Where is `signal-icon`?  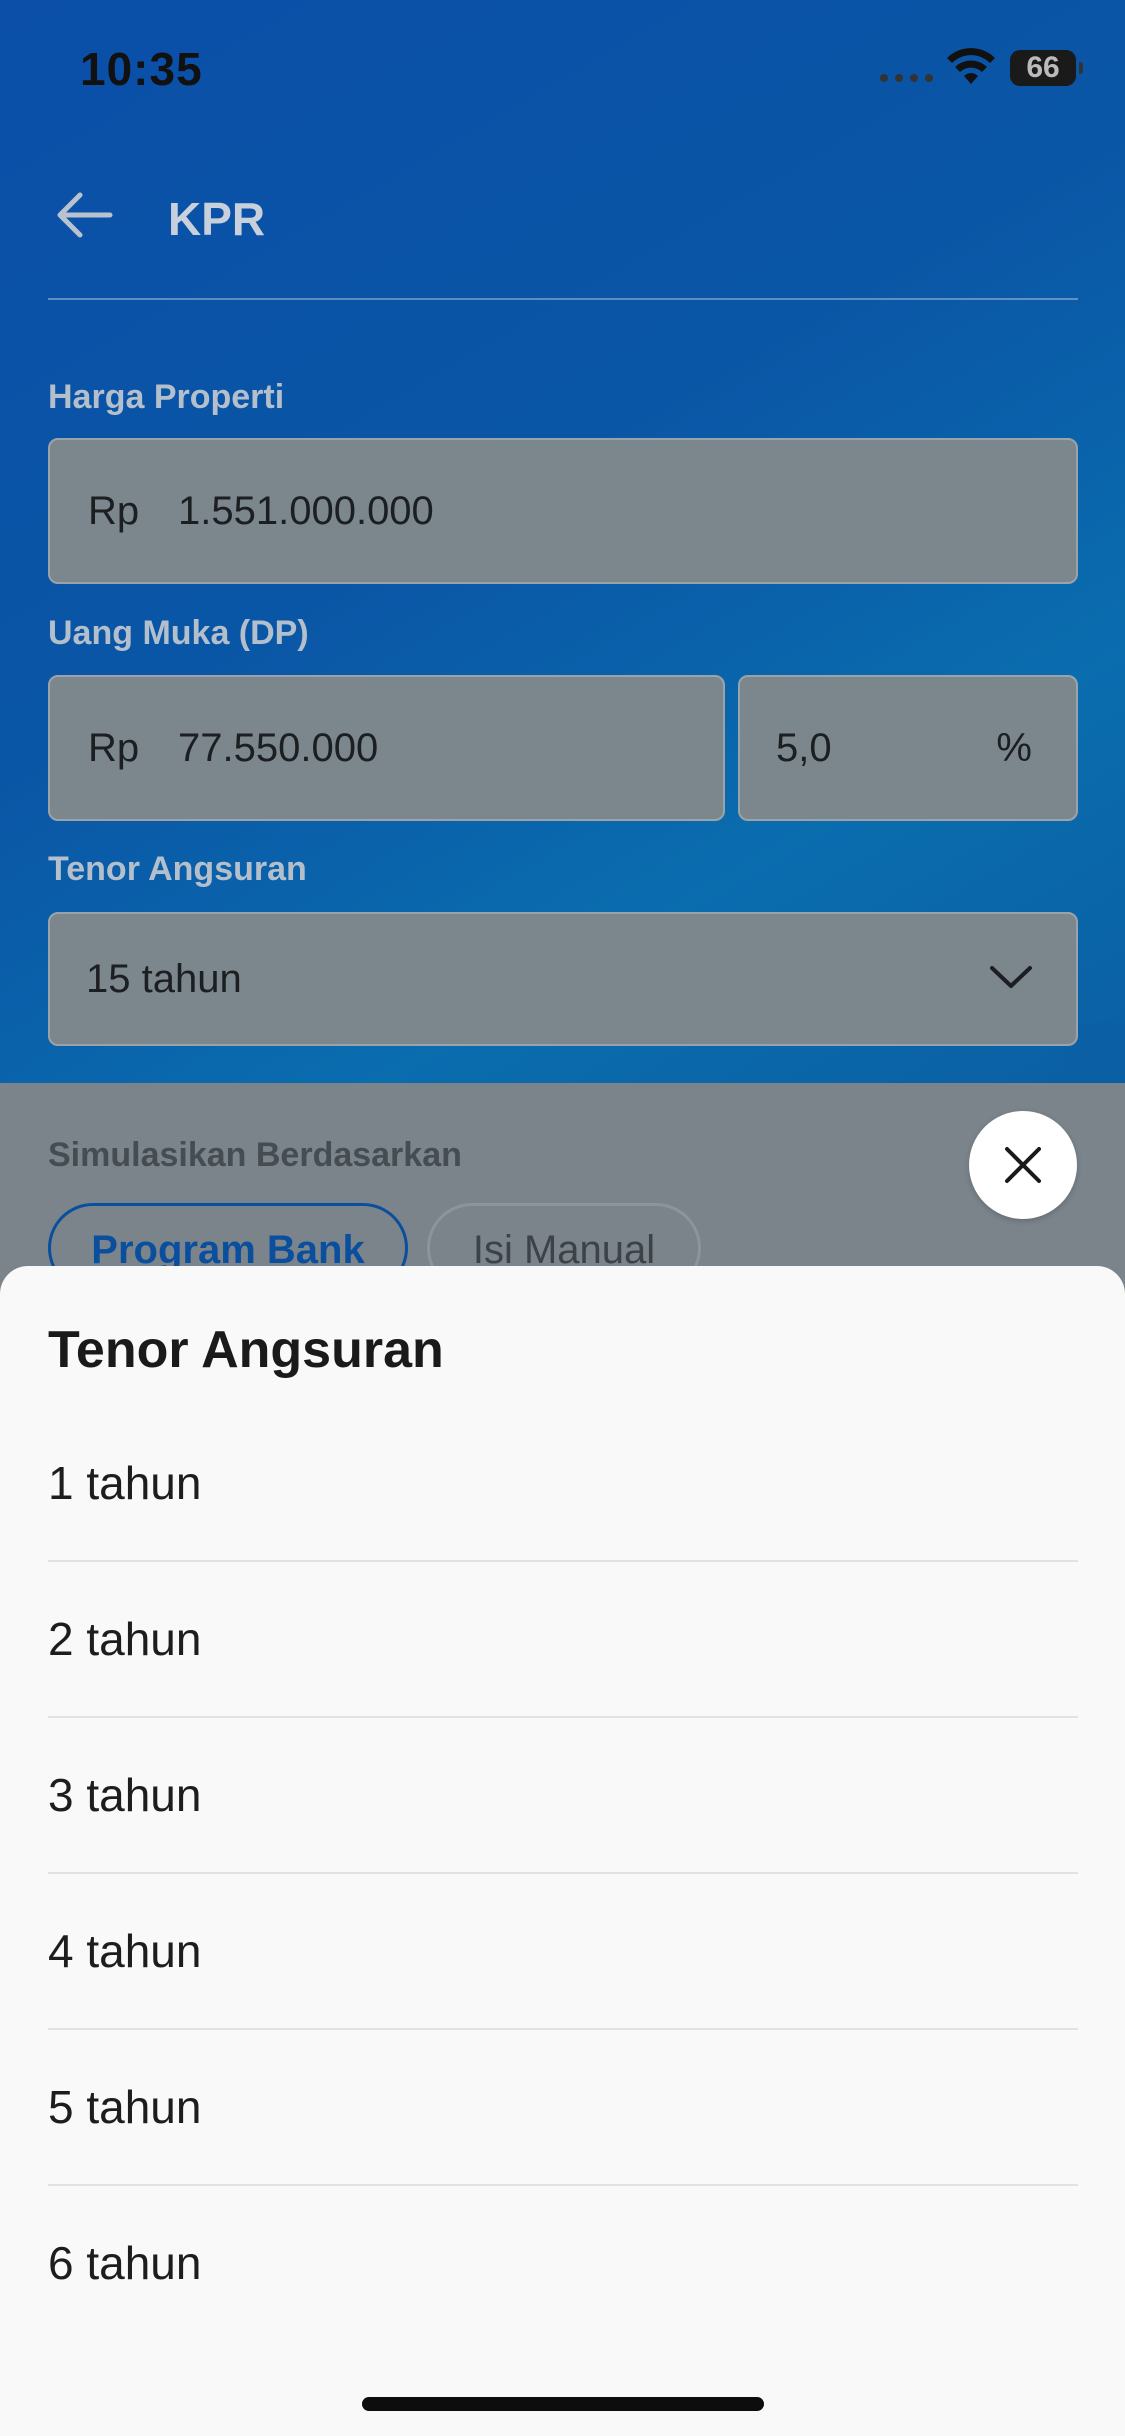
signal-icon is located at coordinates (906, 78).